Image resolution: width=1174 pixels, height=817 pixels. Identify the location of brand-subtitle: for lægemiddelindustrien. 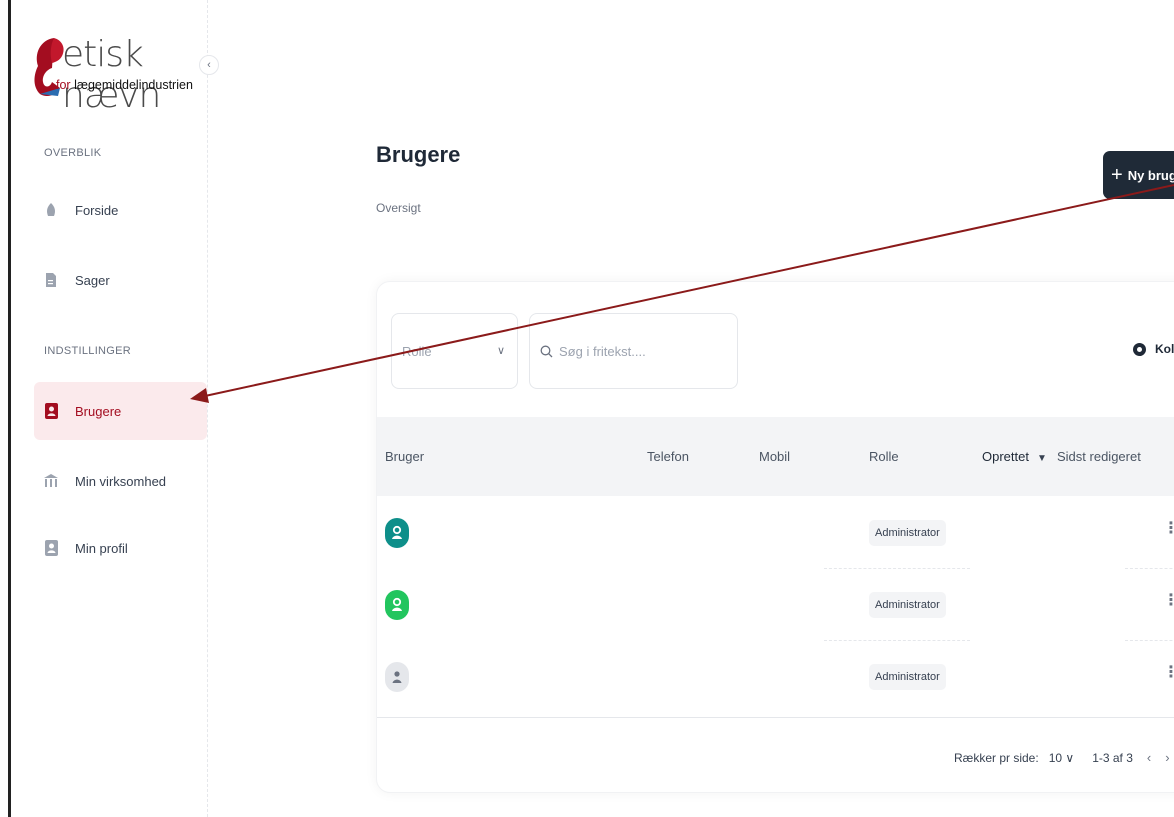
(124, 85).